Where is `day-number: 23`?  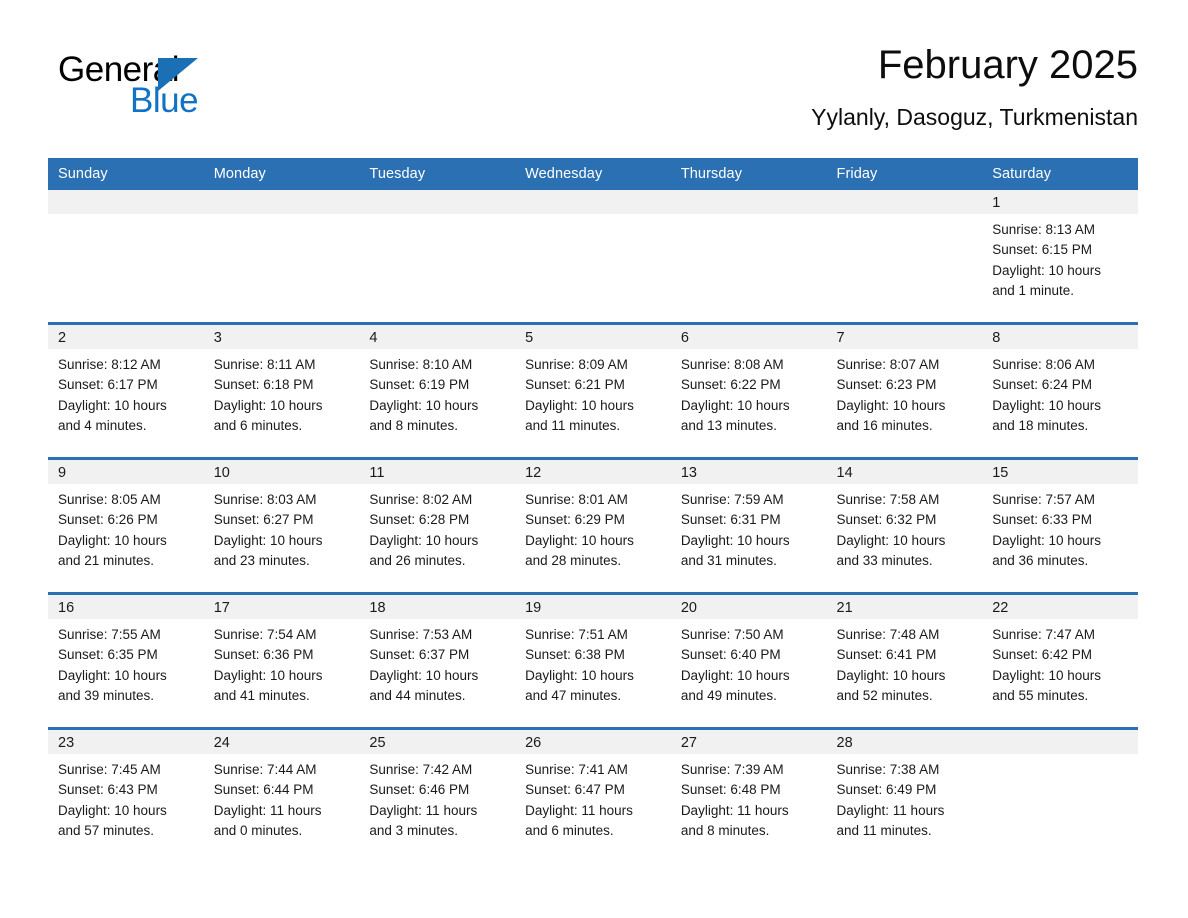
day-number: 23 is located at coordinates (126, 742).